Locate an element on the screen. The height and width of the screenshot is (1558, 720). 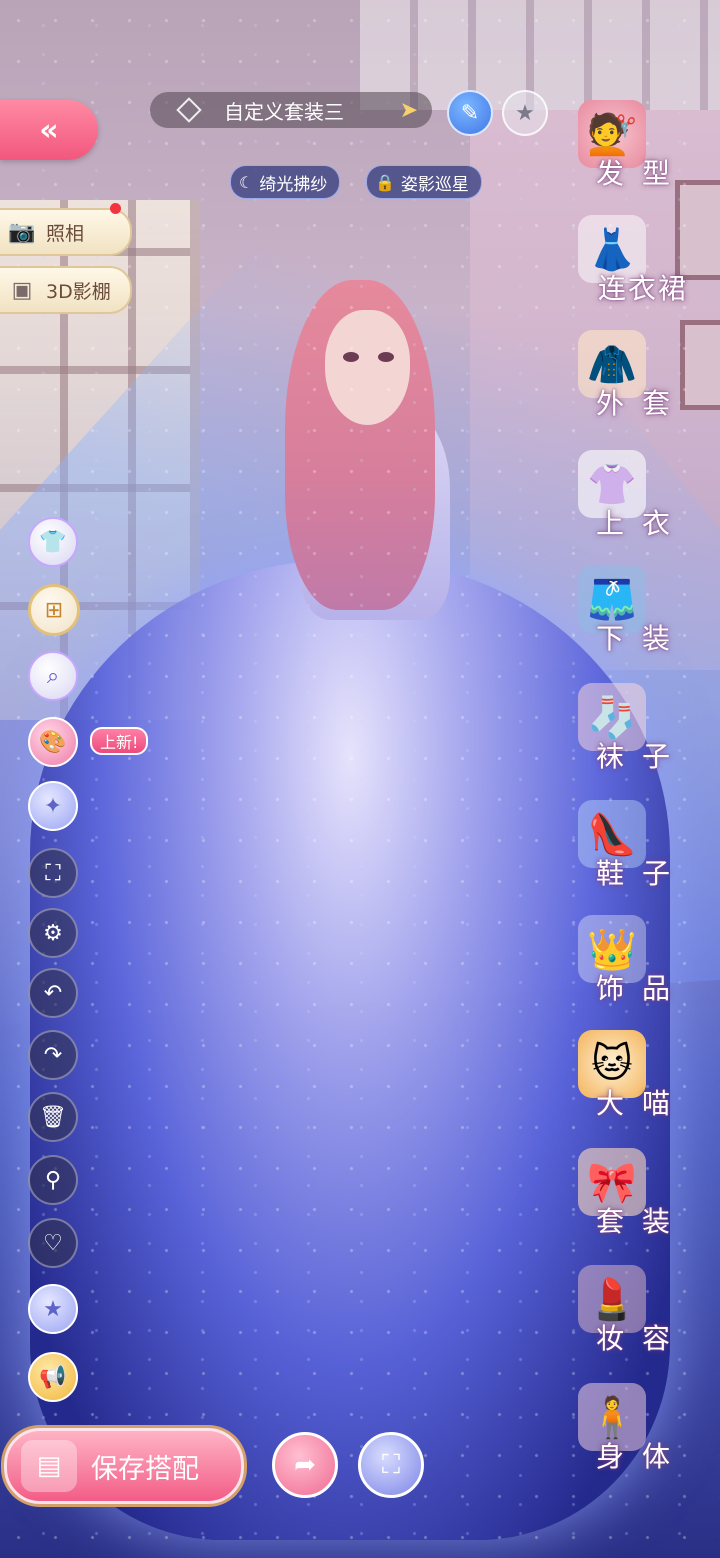
fullscreen-button: ⛶ is located at coordinates (53, 873).